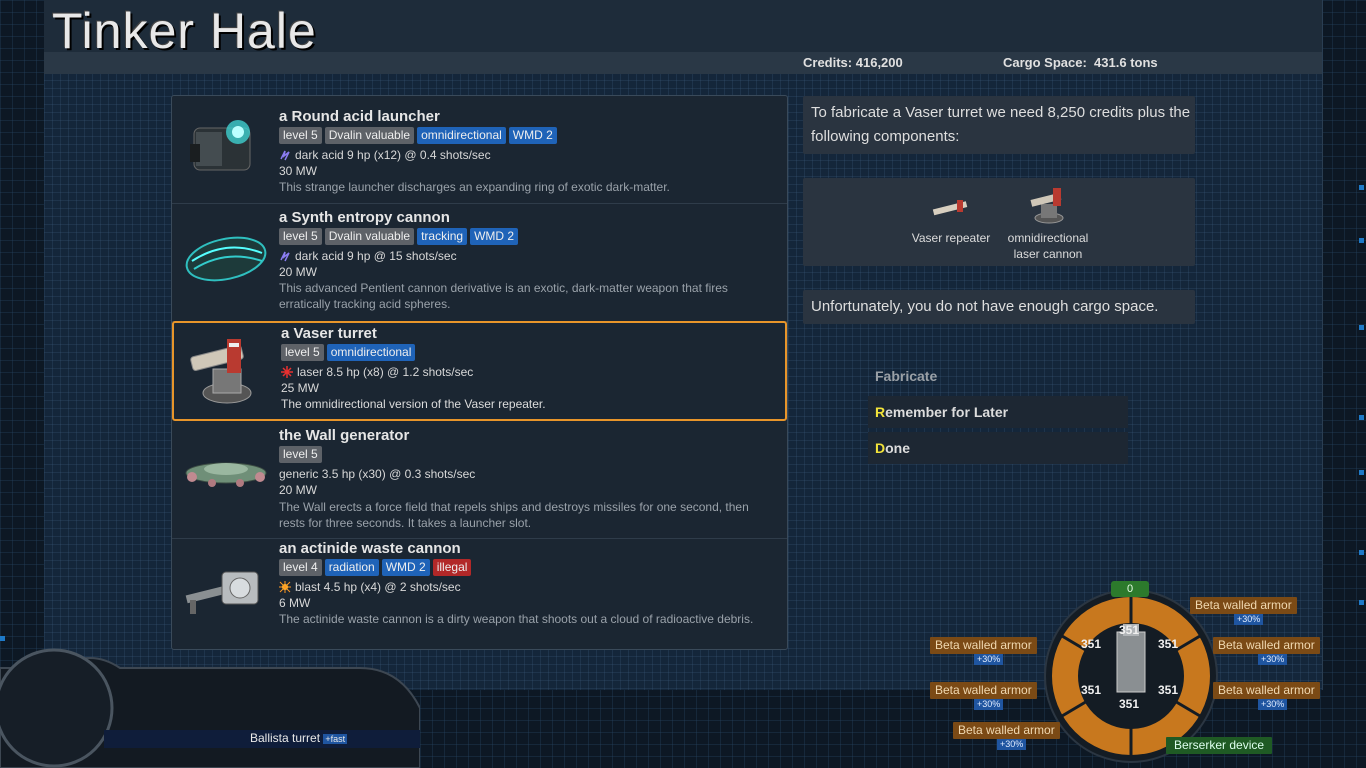 Image resolution: width=1366 pixels, height=768 pixels. Describe the element at coordinates (998, 448) in the screenshot. I see `done-button: Done` at that location.